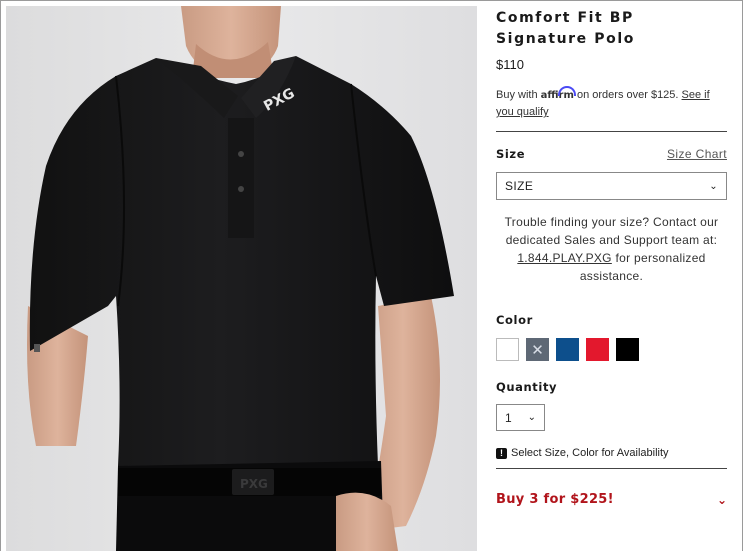  I want to click on product-price: $110, so click(510, 64).